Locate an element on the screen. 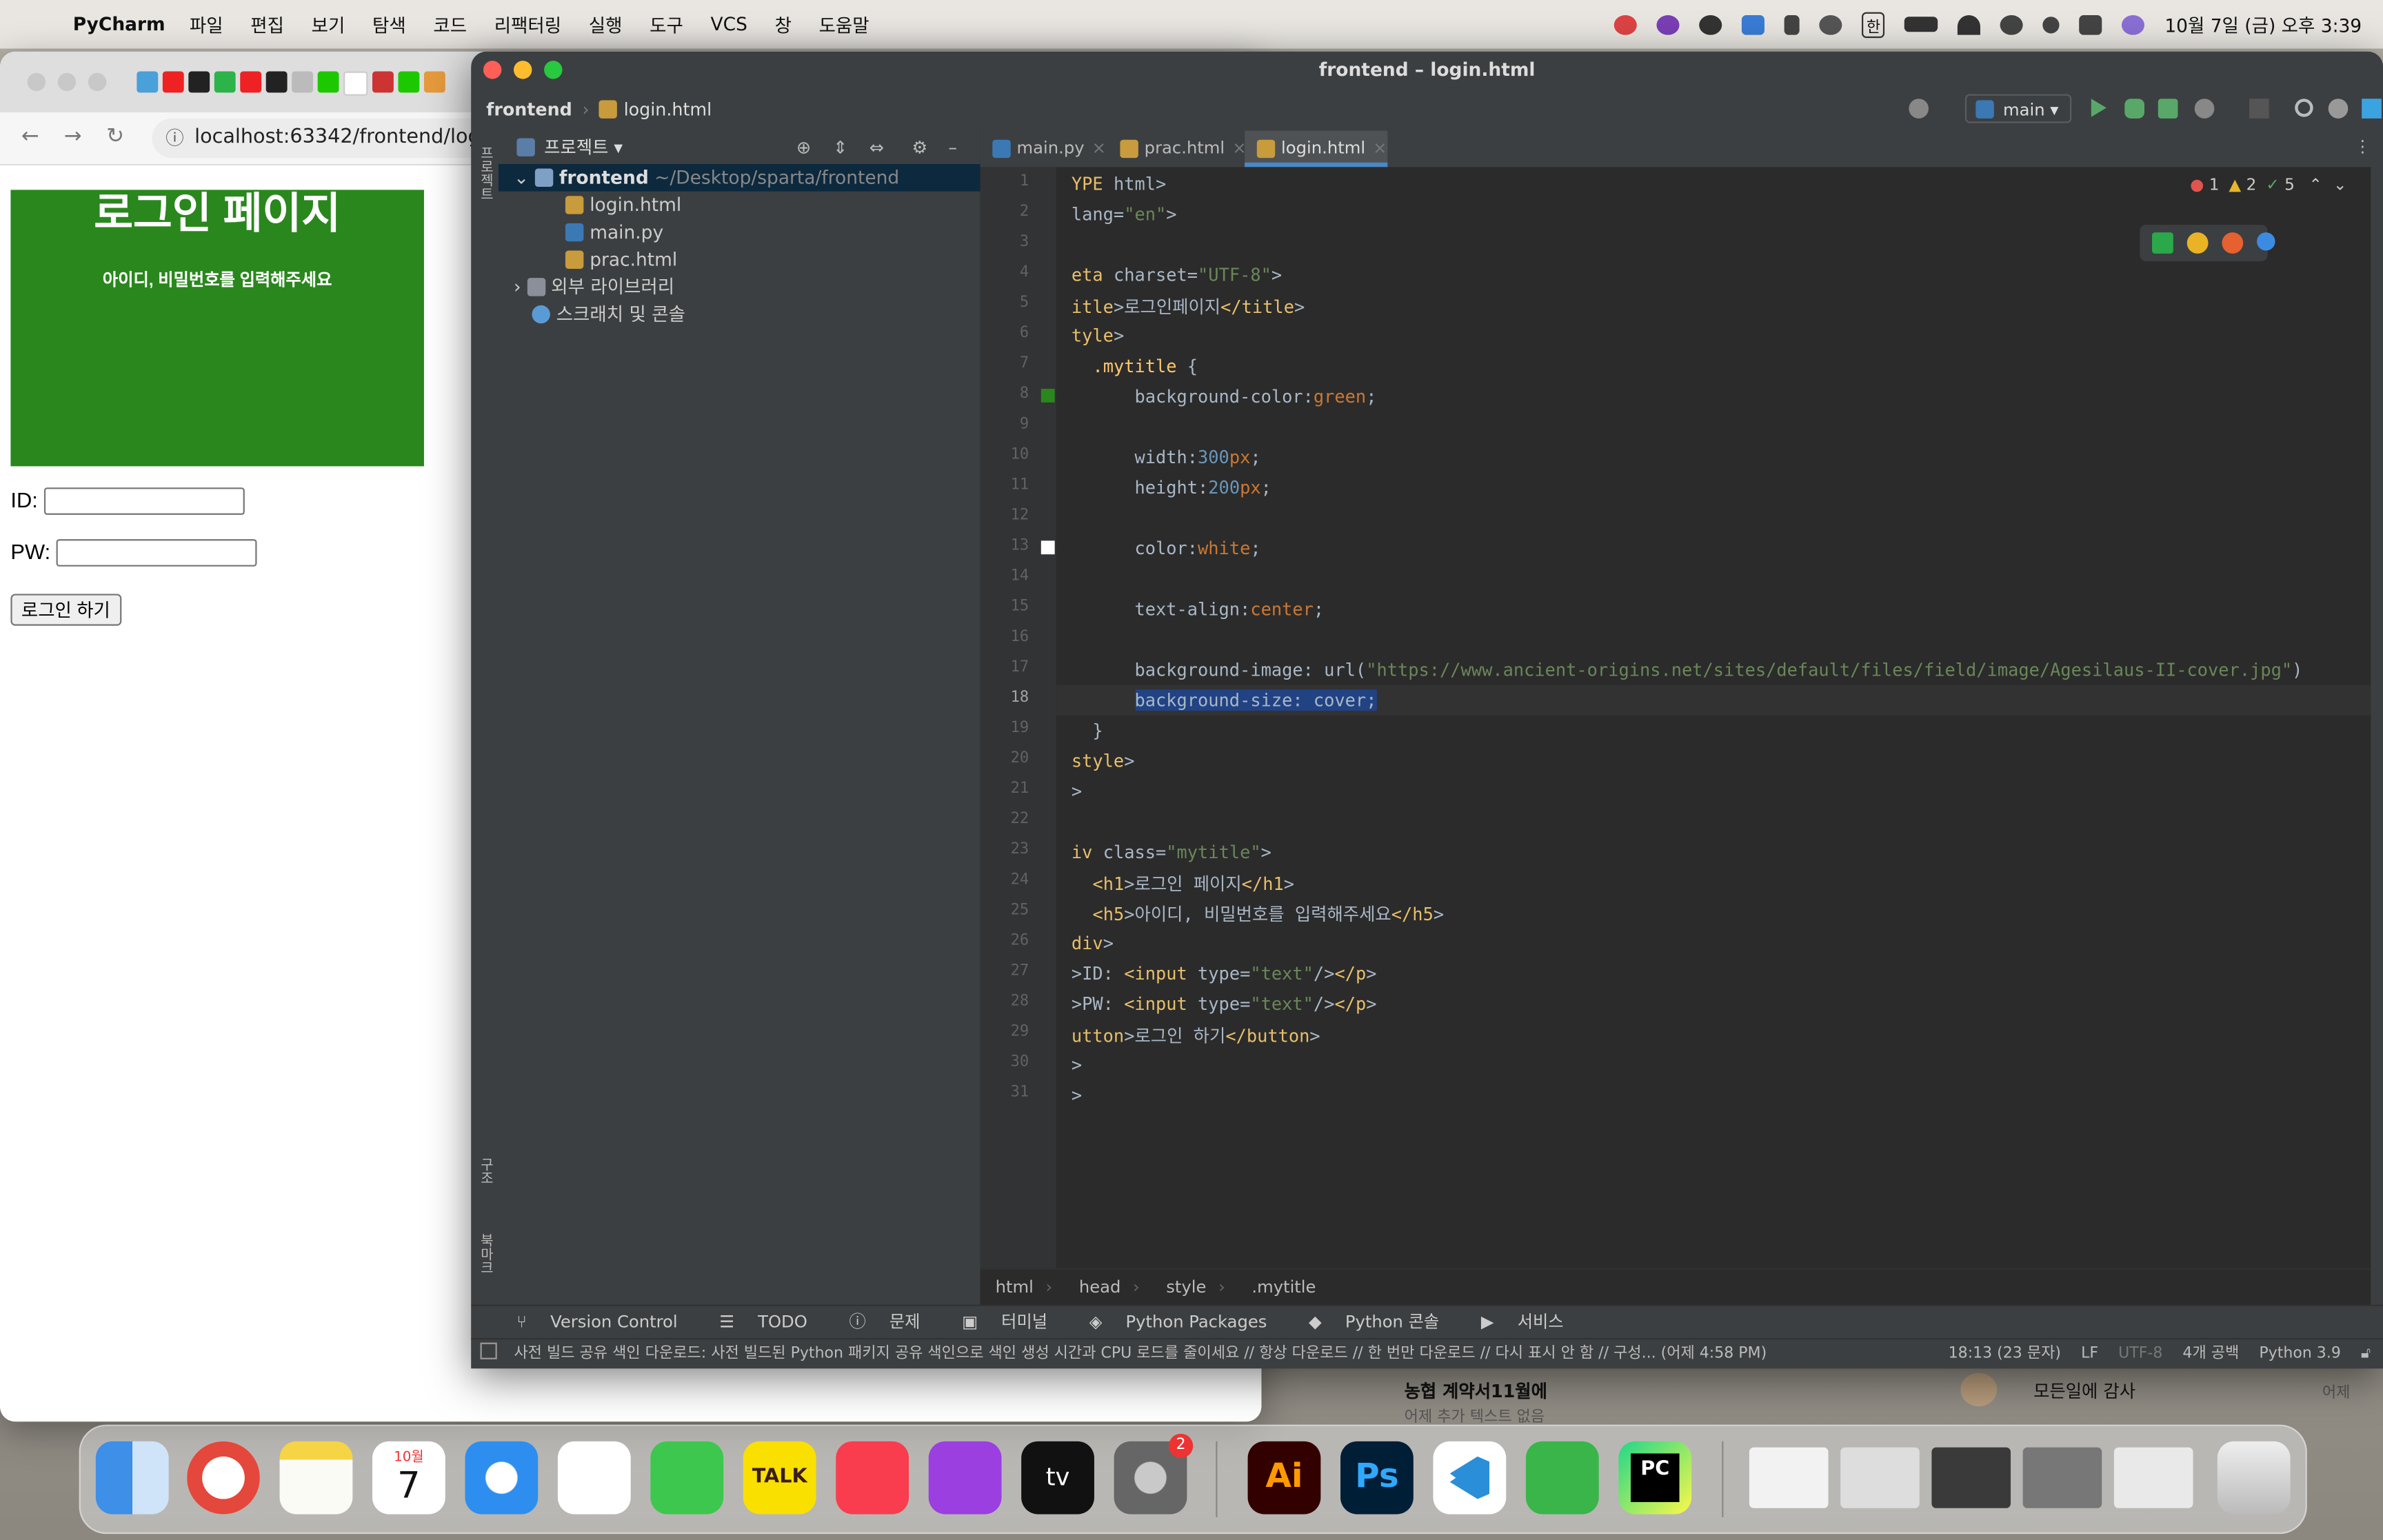  menu-refactor: 리팩터링 is located at coordinates (527, 25).